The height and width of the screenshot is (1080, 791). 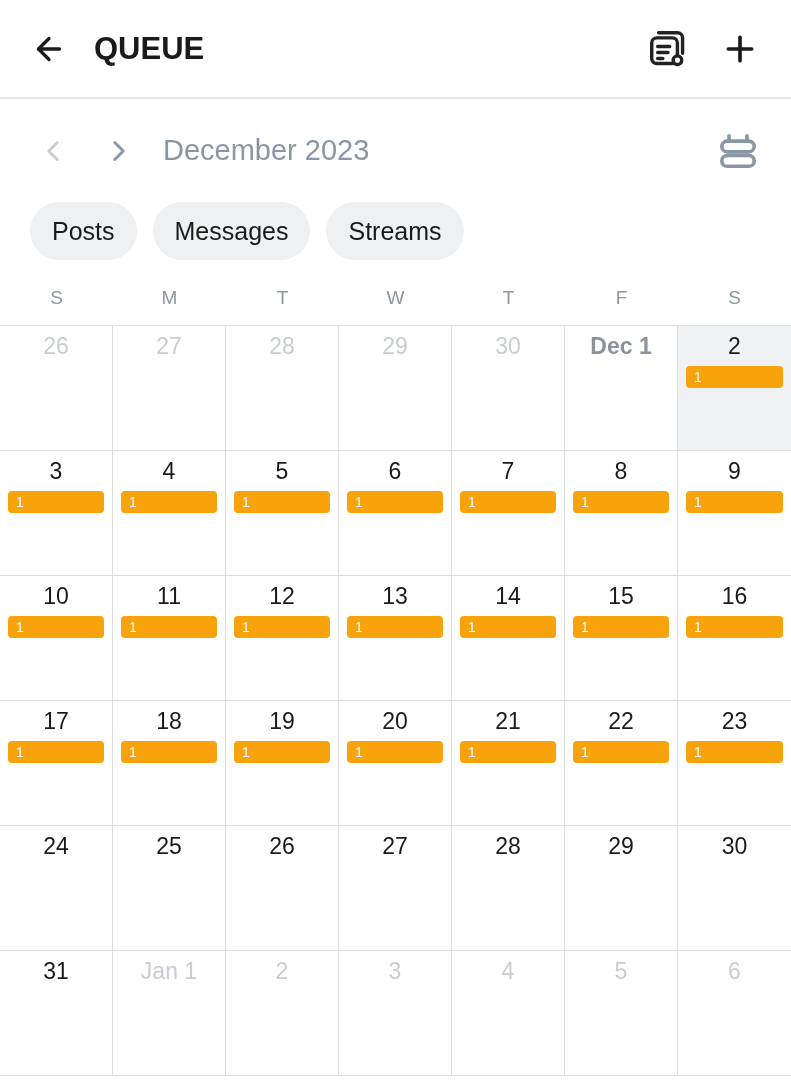 I want to click on day-number: 9, so click(x=734, y=471).